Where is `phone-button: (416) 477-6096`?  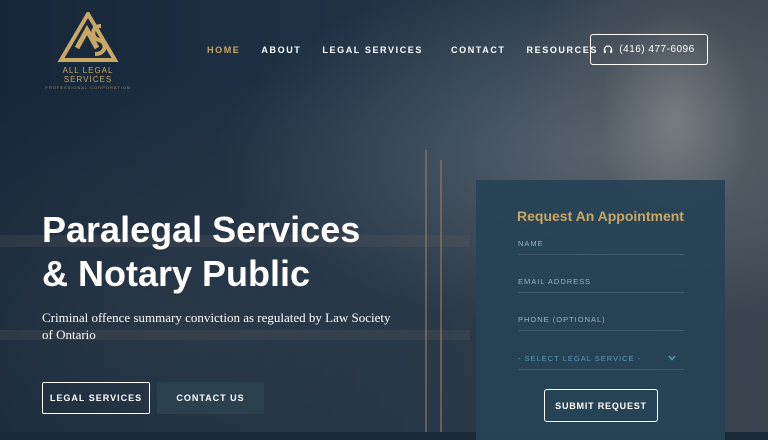
phone-button: (416) 477-6096 is located at coordinates (649, 49).